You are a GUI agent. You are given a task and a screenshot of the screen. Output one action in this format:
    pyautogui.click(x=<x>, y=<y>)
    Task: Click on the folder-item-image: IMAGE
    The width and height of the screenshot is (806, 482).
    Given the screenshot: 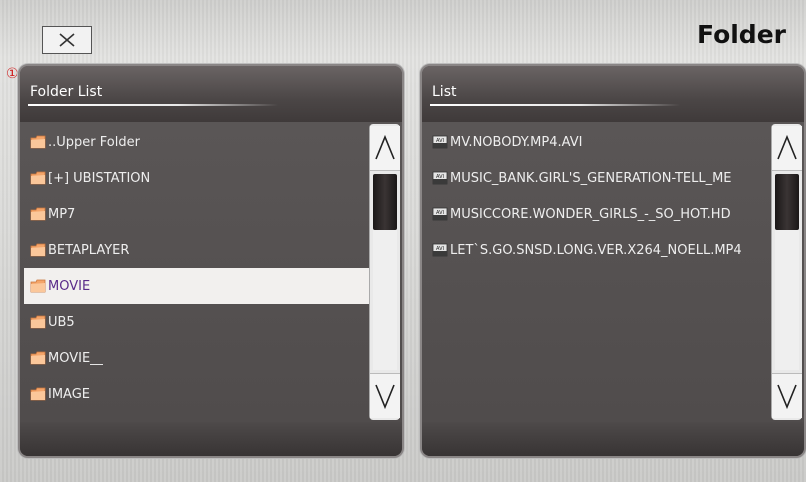 What is the action you would take?
    pyautogui.click(x=197, y=394)
    